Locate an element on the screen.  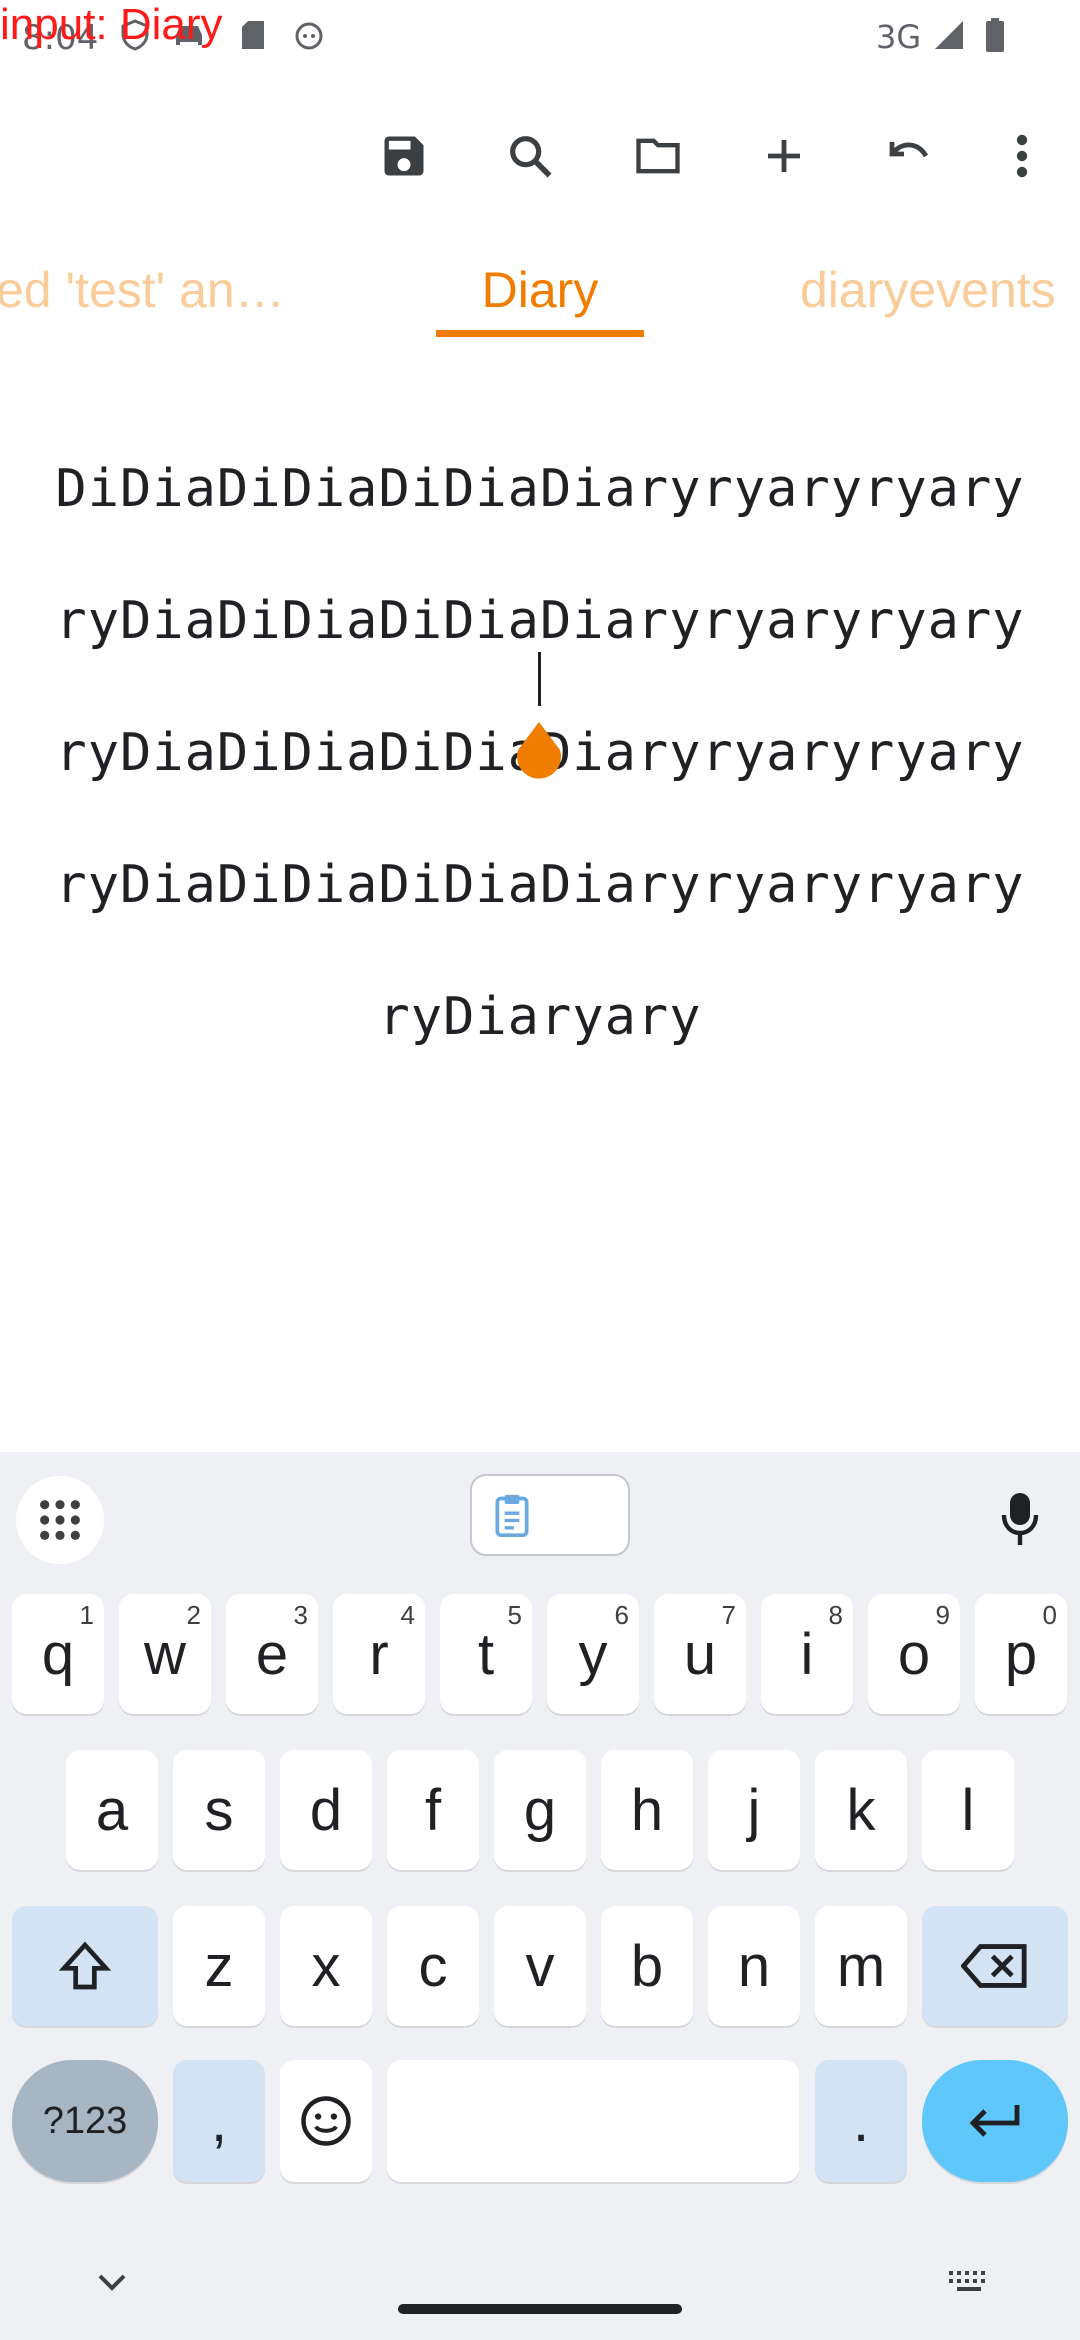
editor-line: DiDiaDiDiaDiDiaDiaryryaryryary is located at coordinates (540, 489).